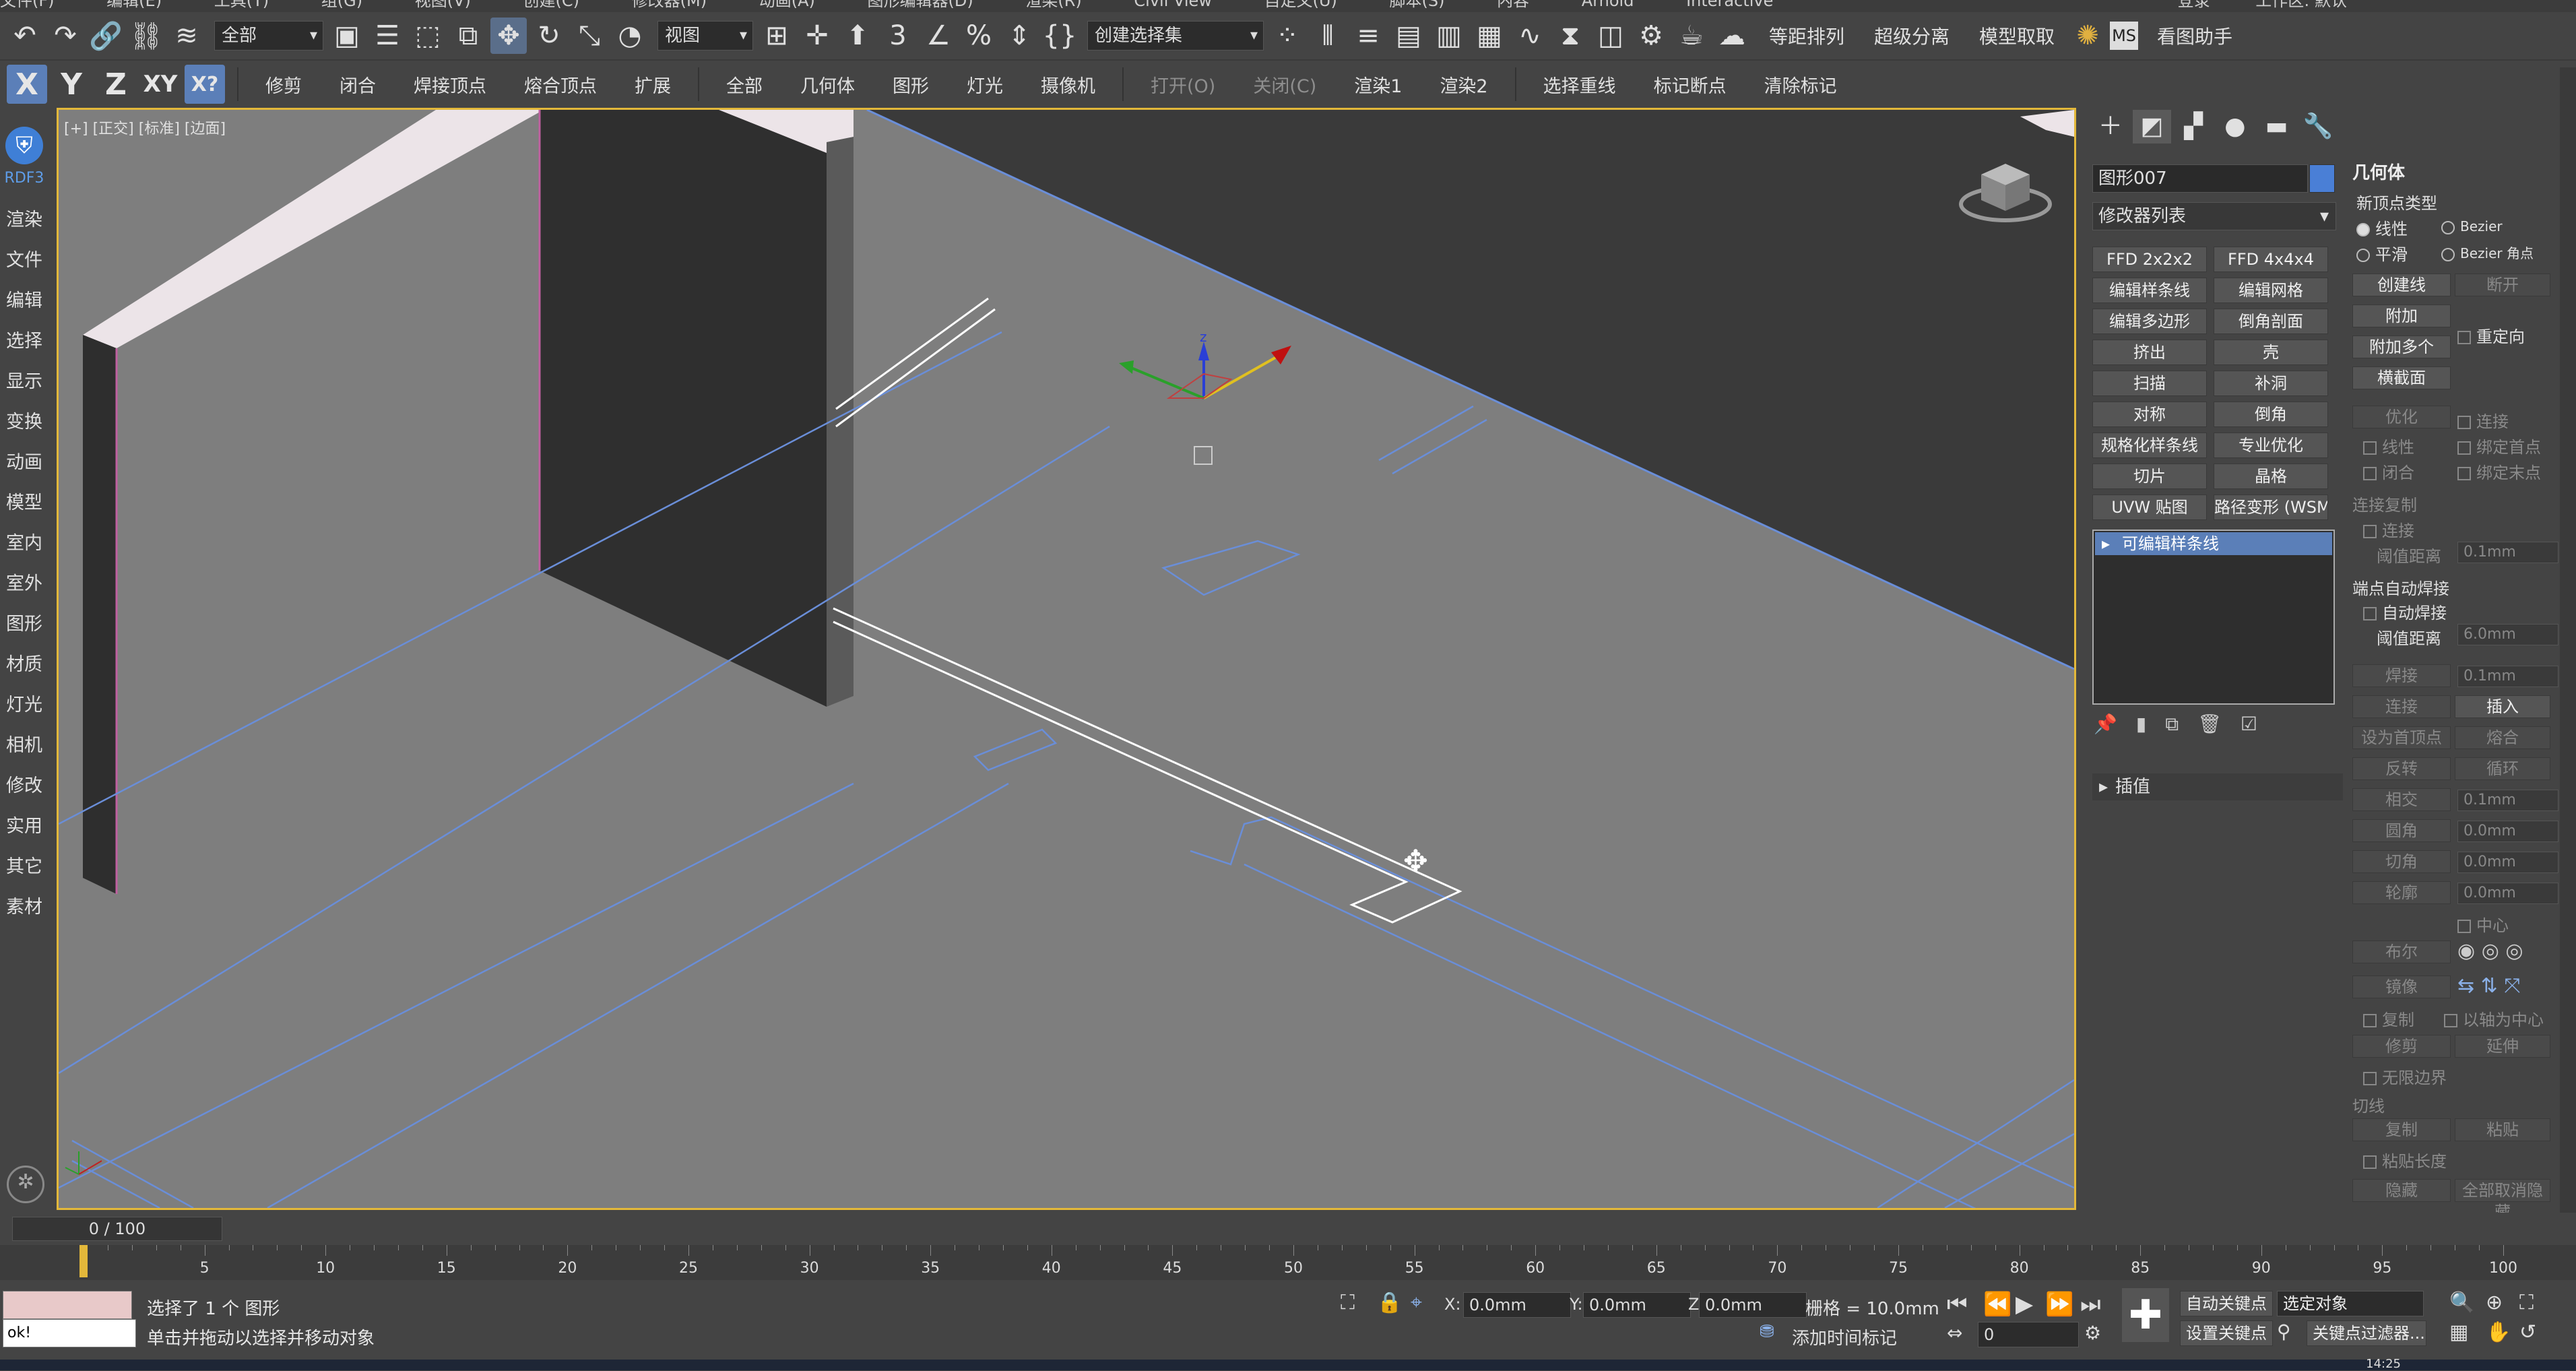  Describe the element at coordinates (1301, 5) in the screenshot. I see `menu-customize: 自定义(U)` at that location.